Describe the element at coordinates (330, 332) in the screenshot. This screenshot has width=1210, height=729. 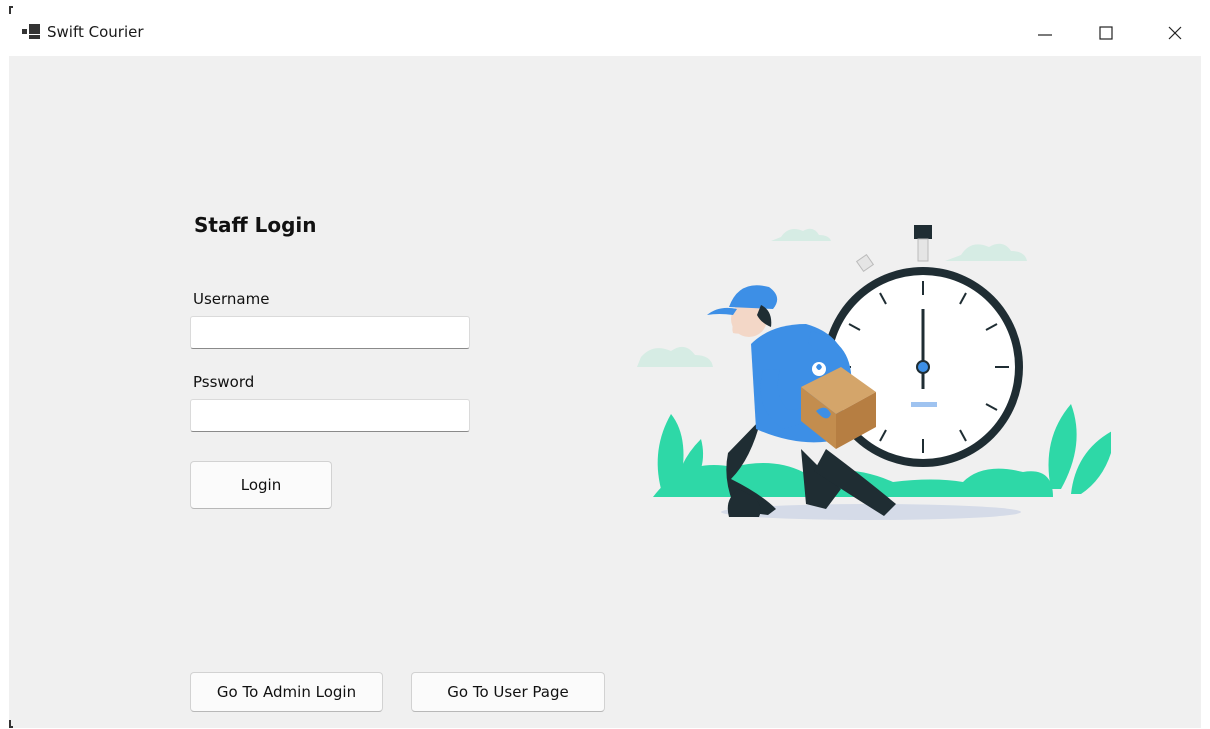
I see `username-input` at that location.